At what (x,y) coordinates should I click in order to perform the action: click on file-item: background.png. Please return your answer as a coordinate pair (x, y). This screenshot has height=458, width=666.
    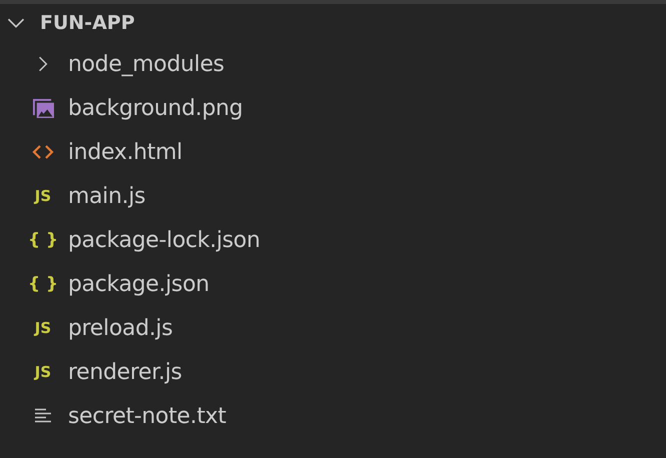
    Looking at the image, I should click on (333, 108).